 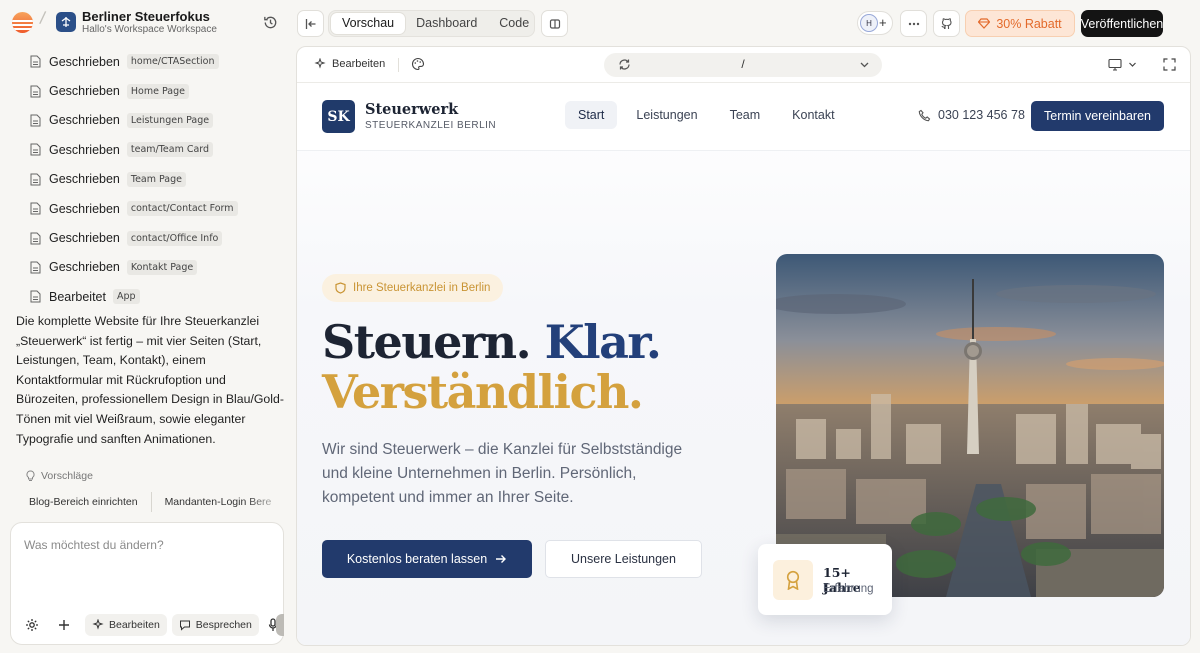 I want to click on composer-toolbar: Bearbeiten Besprechen, so click(x=157, y=625).